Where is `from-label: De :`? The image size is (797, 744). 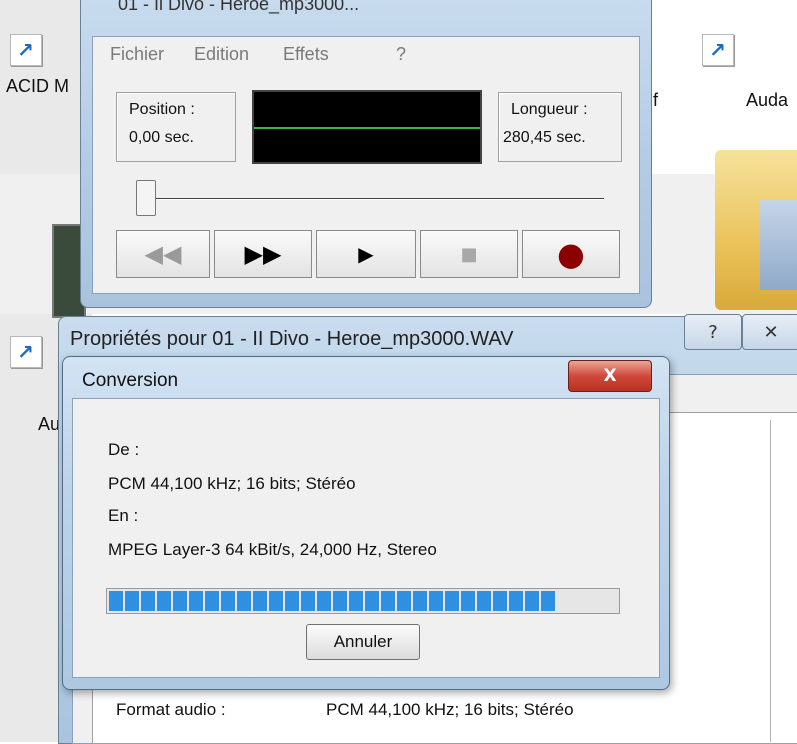
from-label: De : is located at coordinates (124, 449).